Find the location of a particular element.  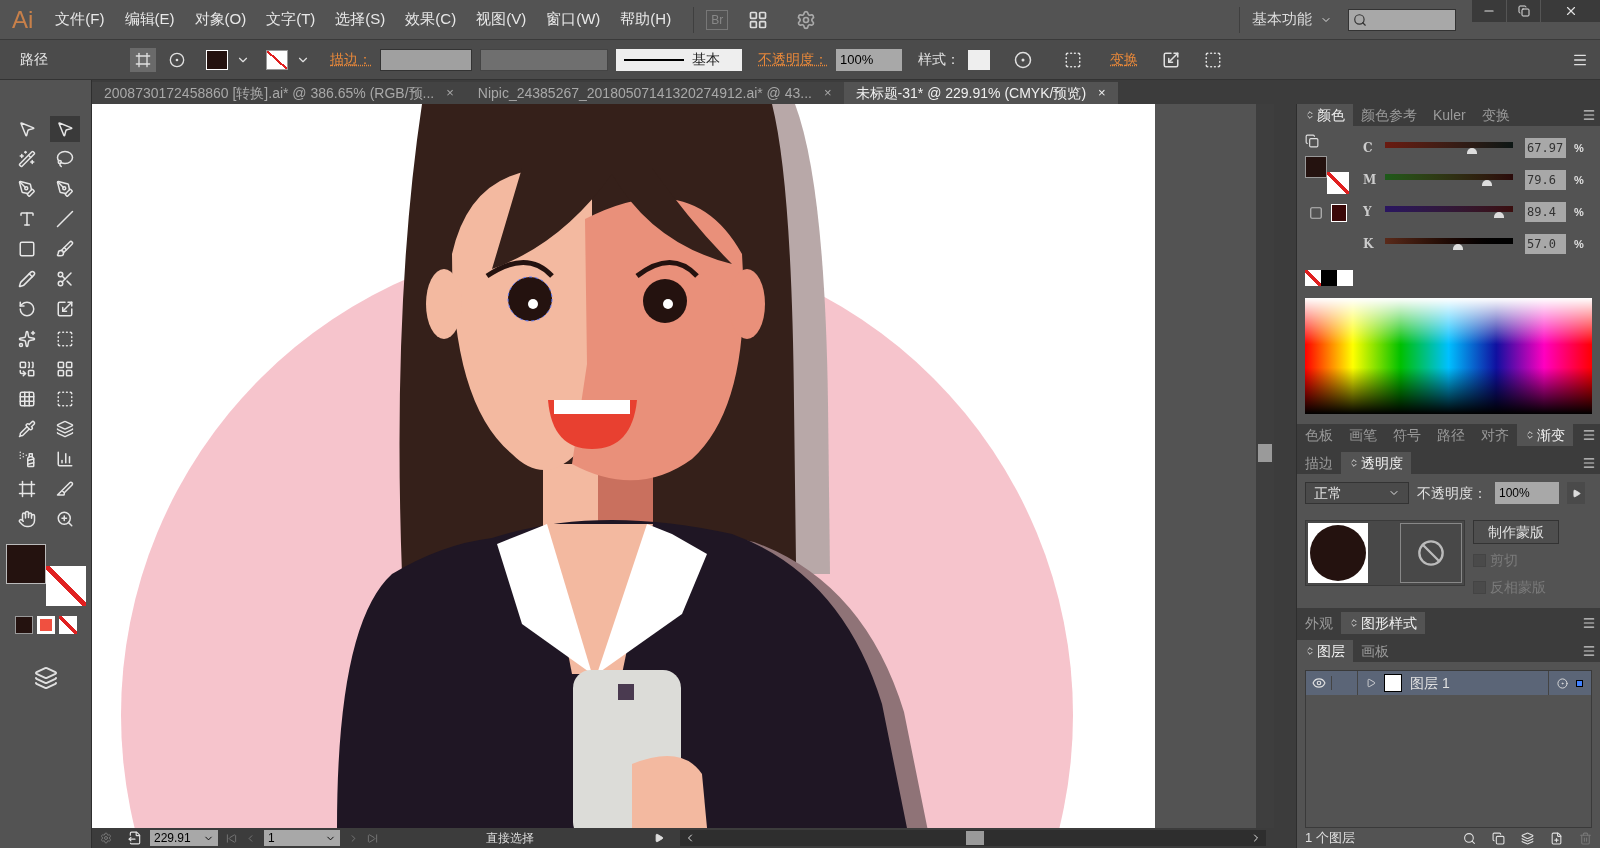

opacity-label: 不透明度： is located at coordinates (793, 59).